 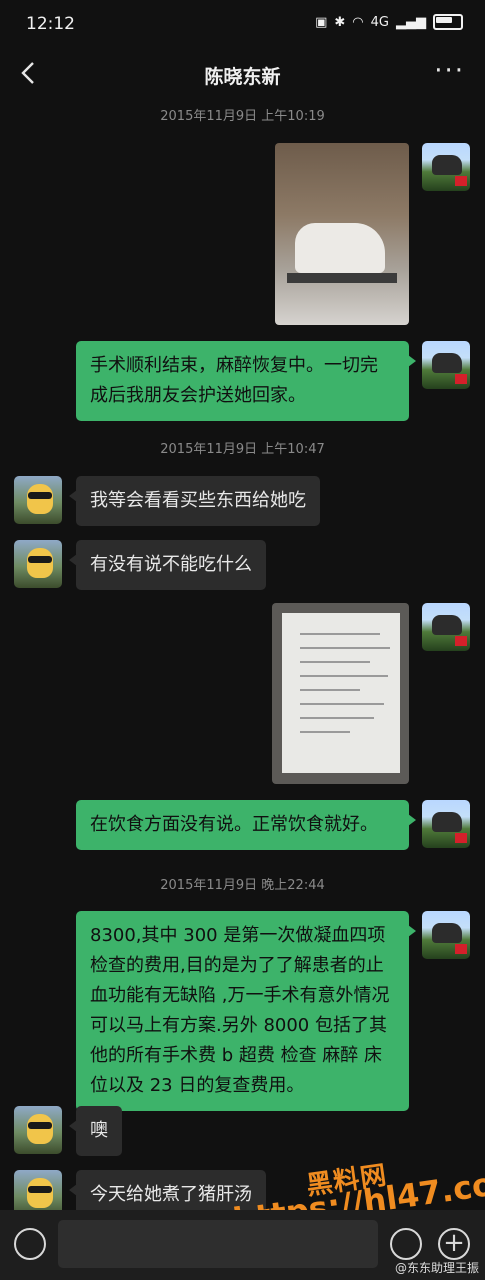 I want to click on signal-icon: ▂▄▆, so click(x=411, y=22).